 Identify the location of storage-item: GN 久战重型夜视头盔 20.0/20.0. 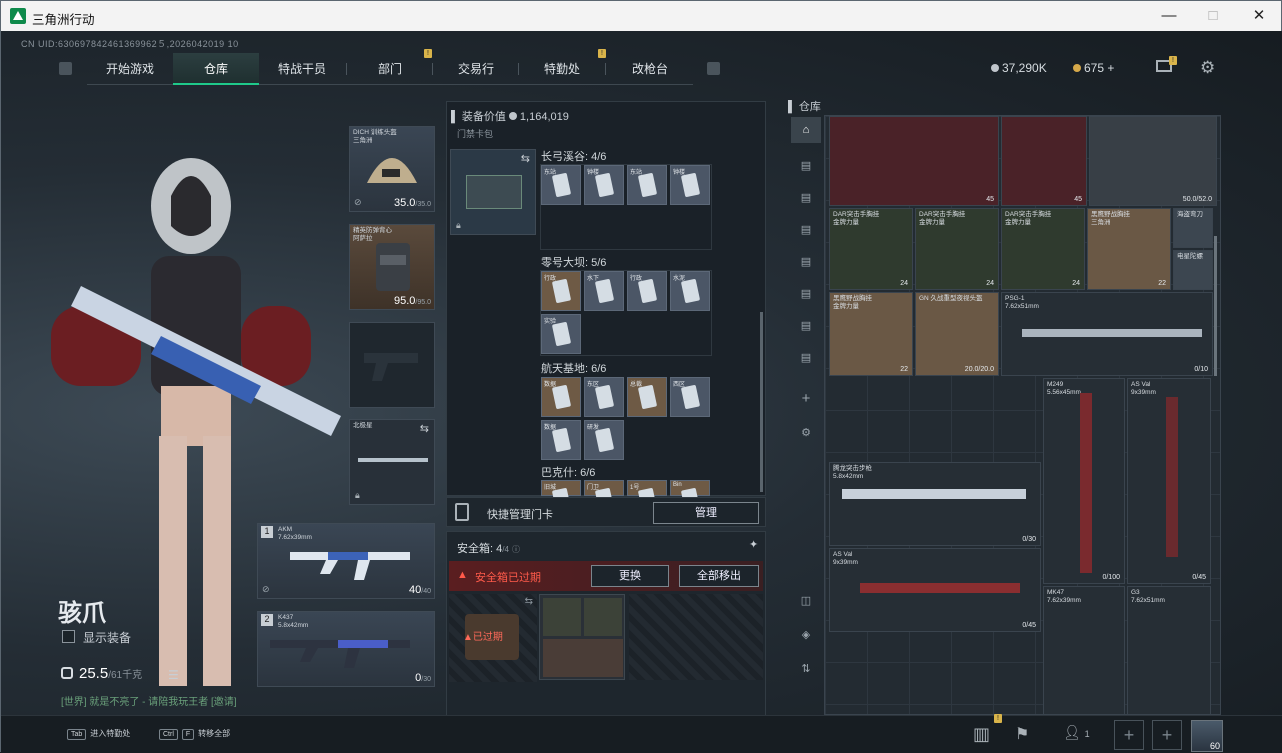
(957, 334).